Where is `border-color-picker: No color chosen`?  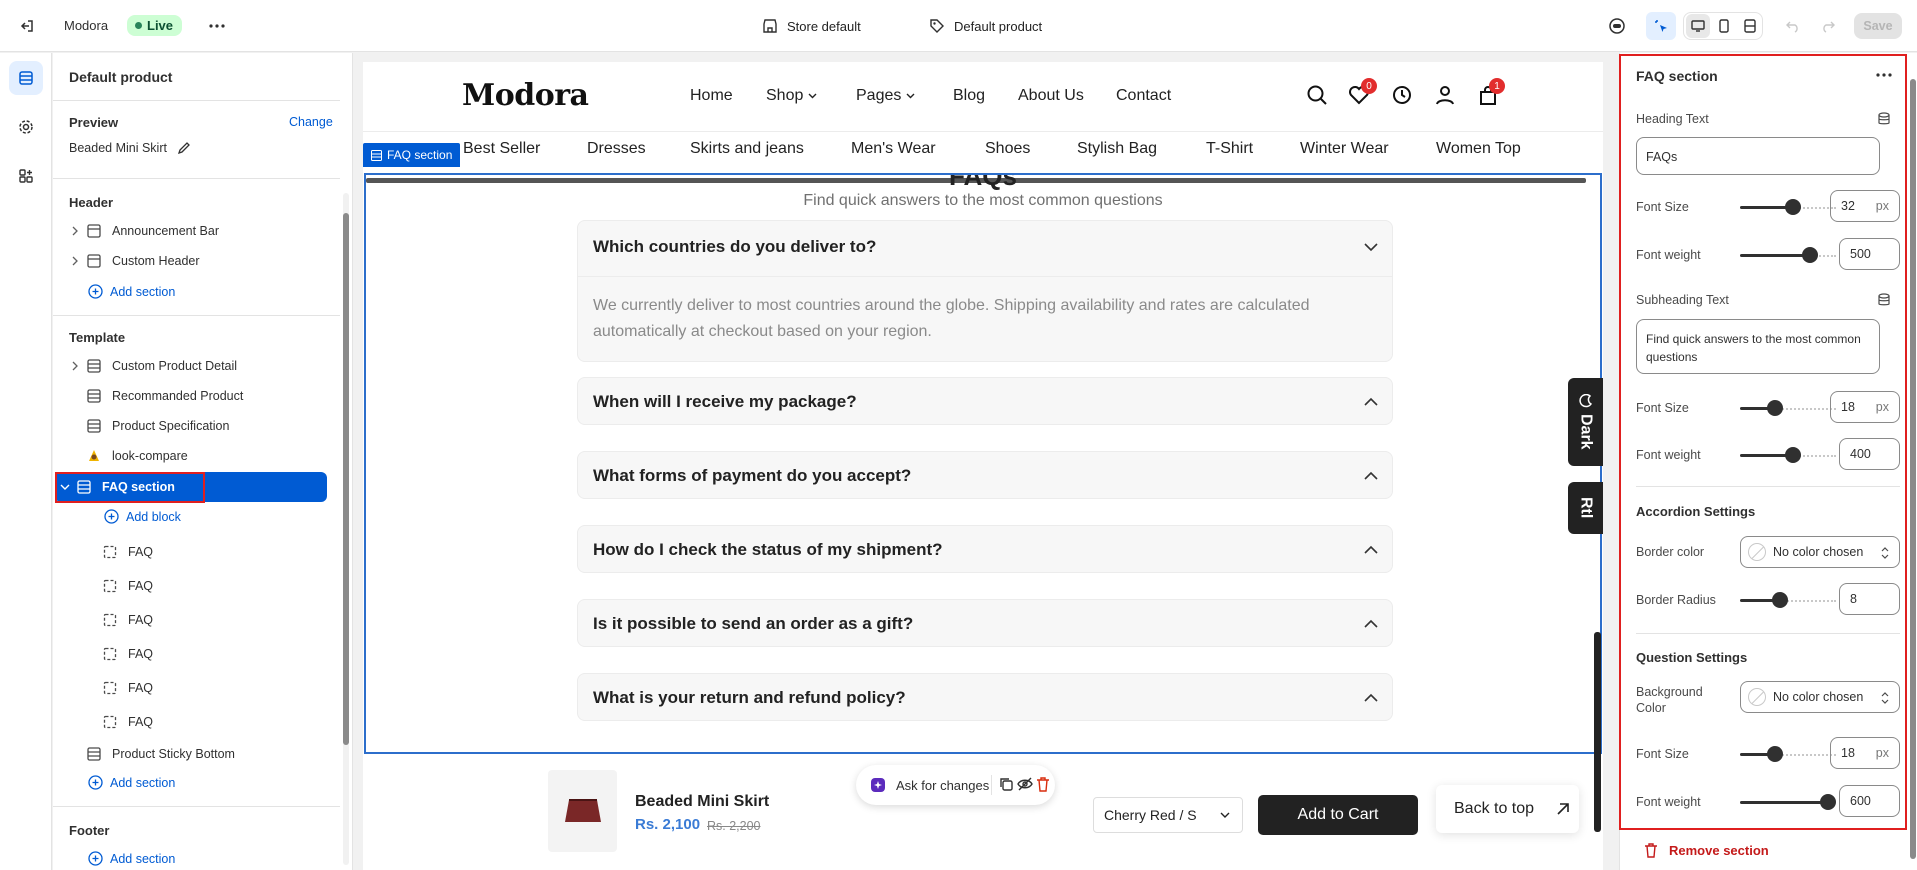 border-color-picker: No color chosen is located at coordinates (1820, 552).